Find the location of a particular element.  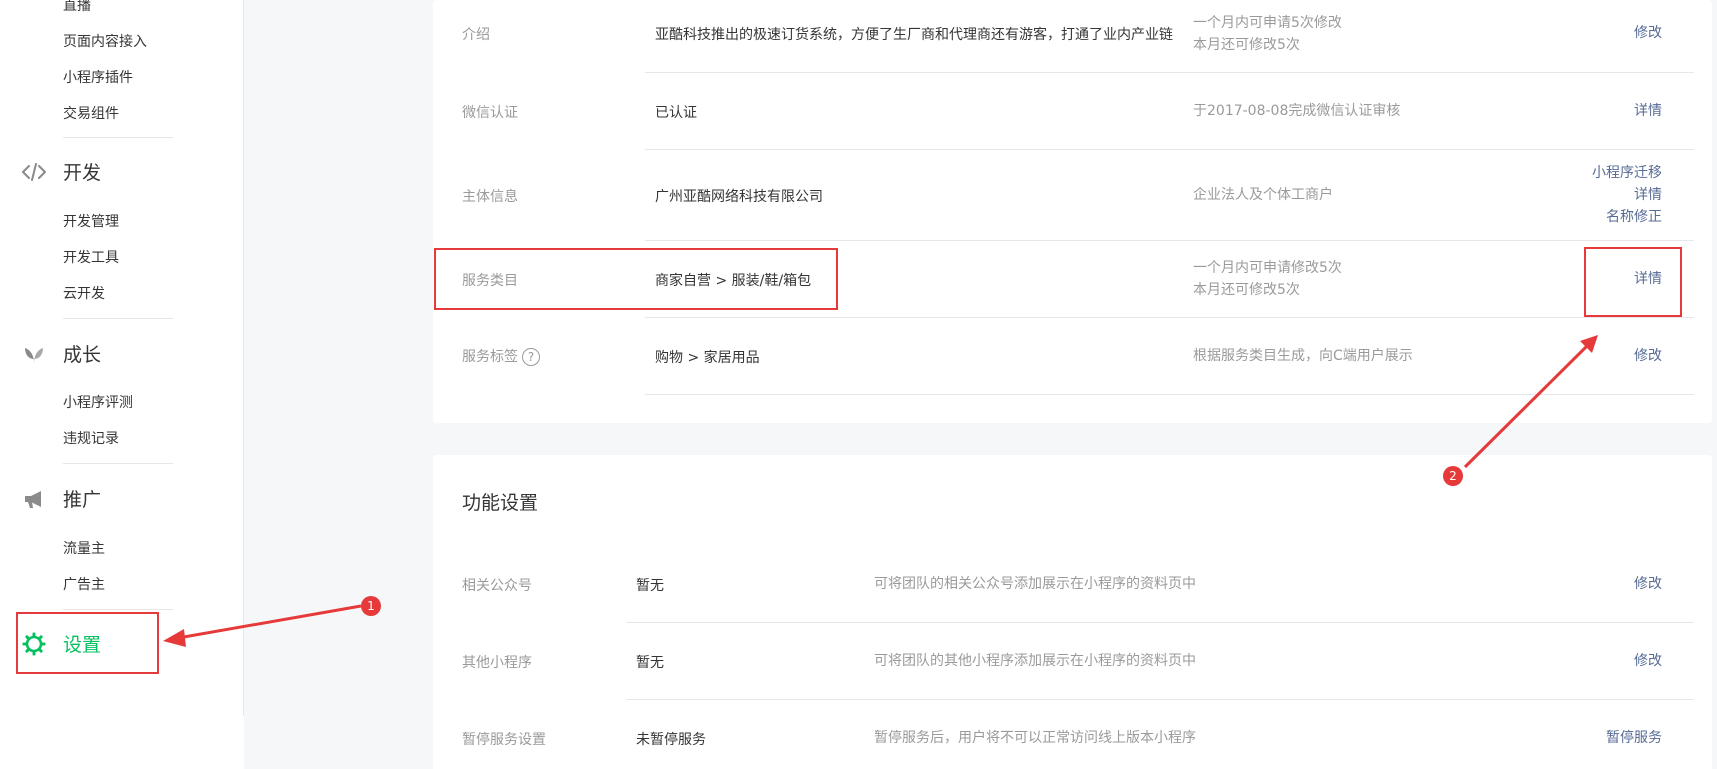

annotation-badge-2: 2 is located at coordinates (1453, 476).